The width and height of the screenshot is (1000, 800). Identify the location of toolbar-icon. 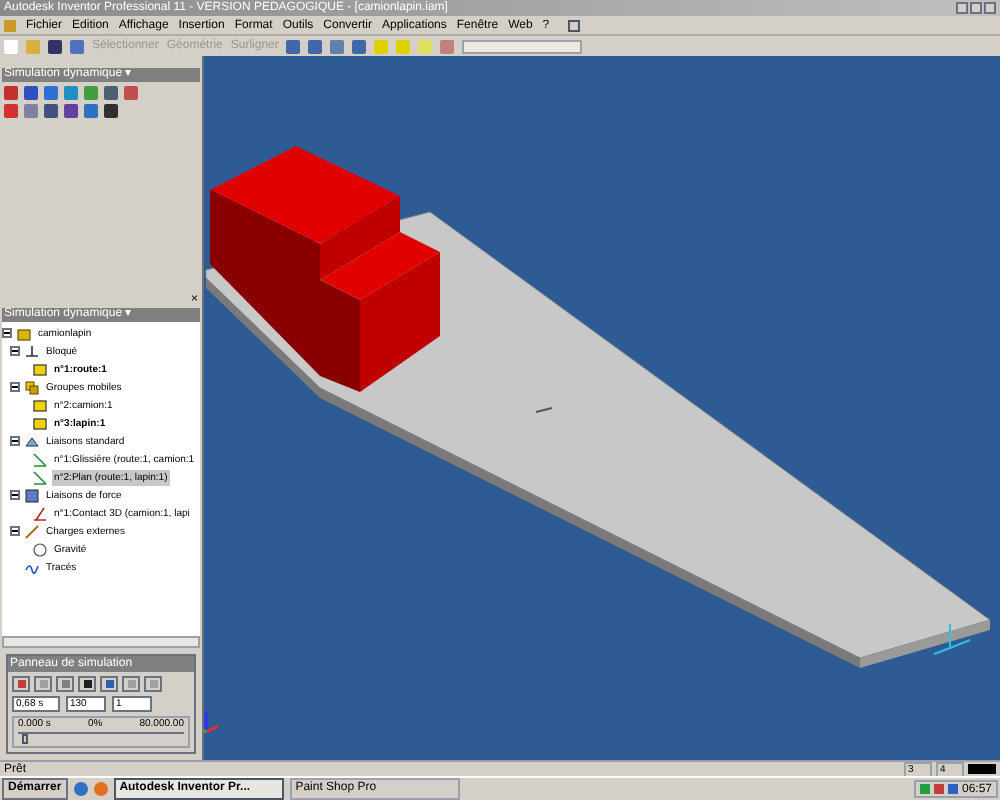
(573, 25).